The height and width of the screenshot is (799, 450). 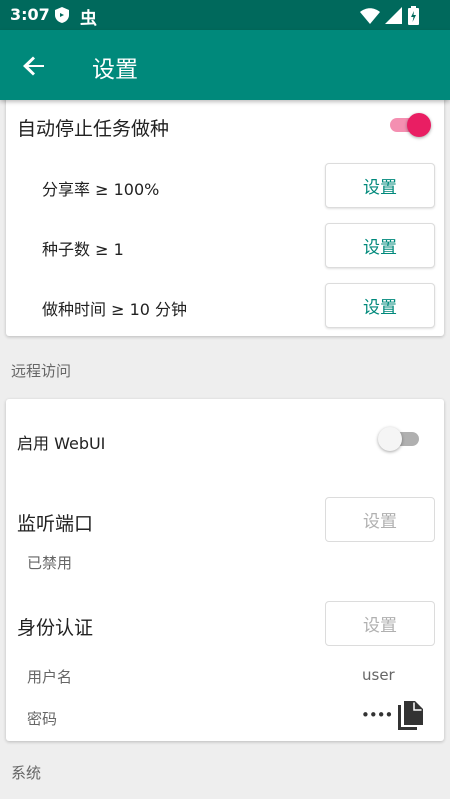 I want to click on username-value: user, so click(x=378, y=675).